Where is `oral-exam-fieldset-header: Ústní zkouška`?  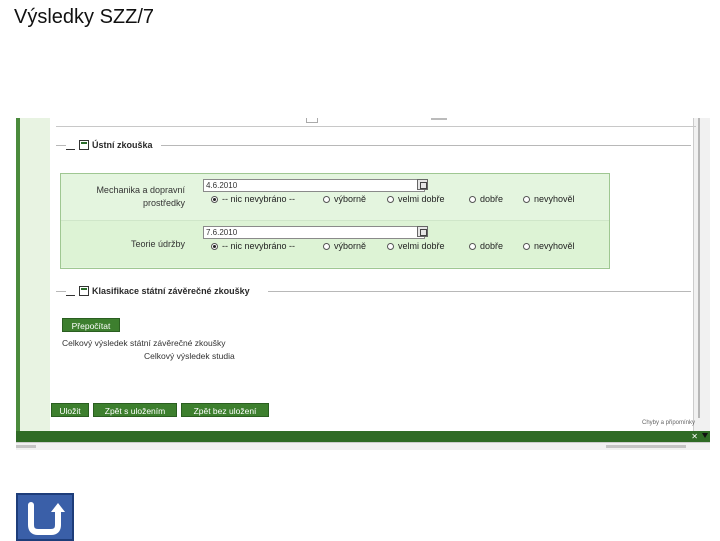
oral-exam-fieldset-header: Ústní zkouška is located at coordinates (109, 145).